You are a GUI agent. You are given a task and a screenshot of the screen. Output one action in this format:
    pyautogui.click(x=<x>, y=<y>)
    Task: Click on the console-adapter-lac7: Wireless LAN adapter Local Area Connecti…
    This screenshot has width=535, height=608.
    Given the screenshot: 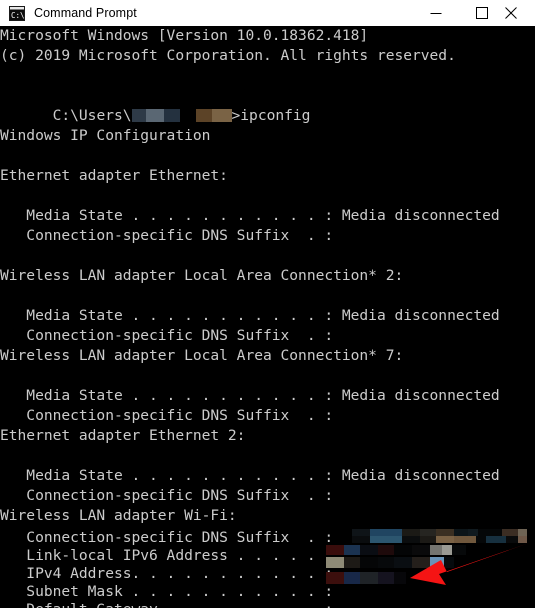 What is the action you would take?
    pyautogui.click(x=202, y=355)
    